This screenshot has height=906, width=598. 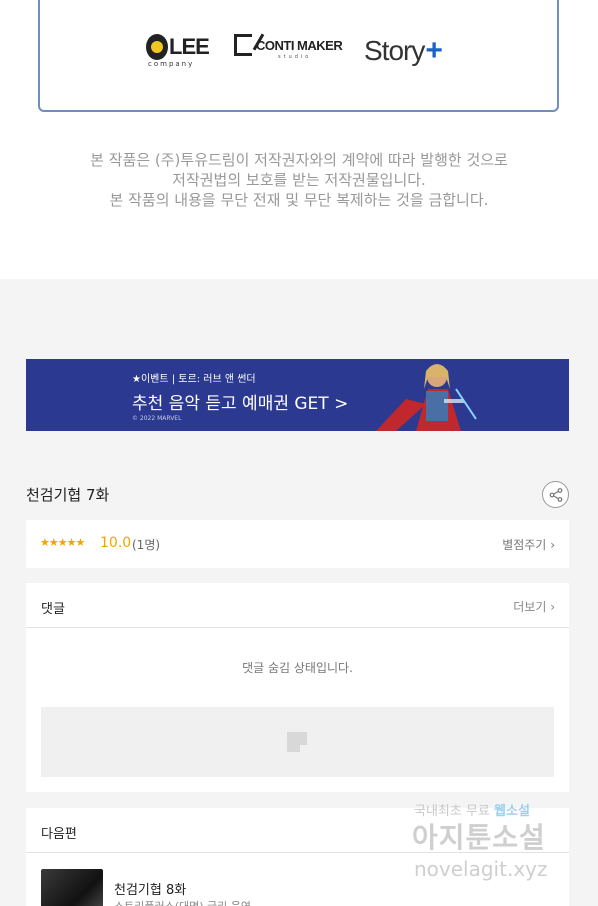 I want to click on rating-card: ★★★★★ 10.0 (1명) 별점주기 ›, so click(x=297, y=544).